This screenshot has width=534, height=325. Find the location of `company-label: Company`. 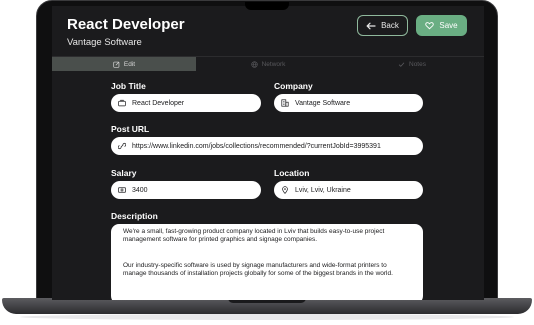

company-label: Company is located at coordinates (293, 86).